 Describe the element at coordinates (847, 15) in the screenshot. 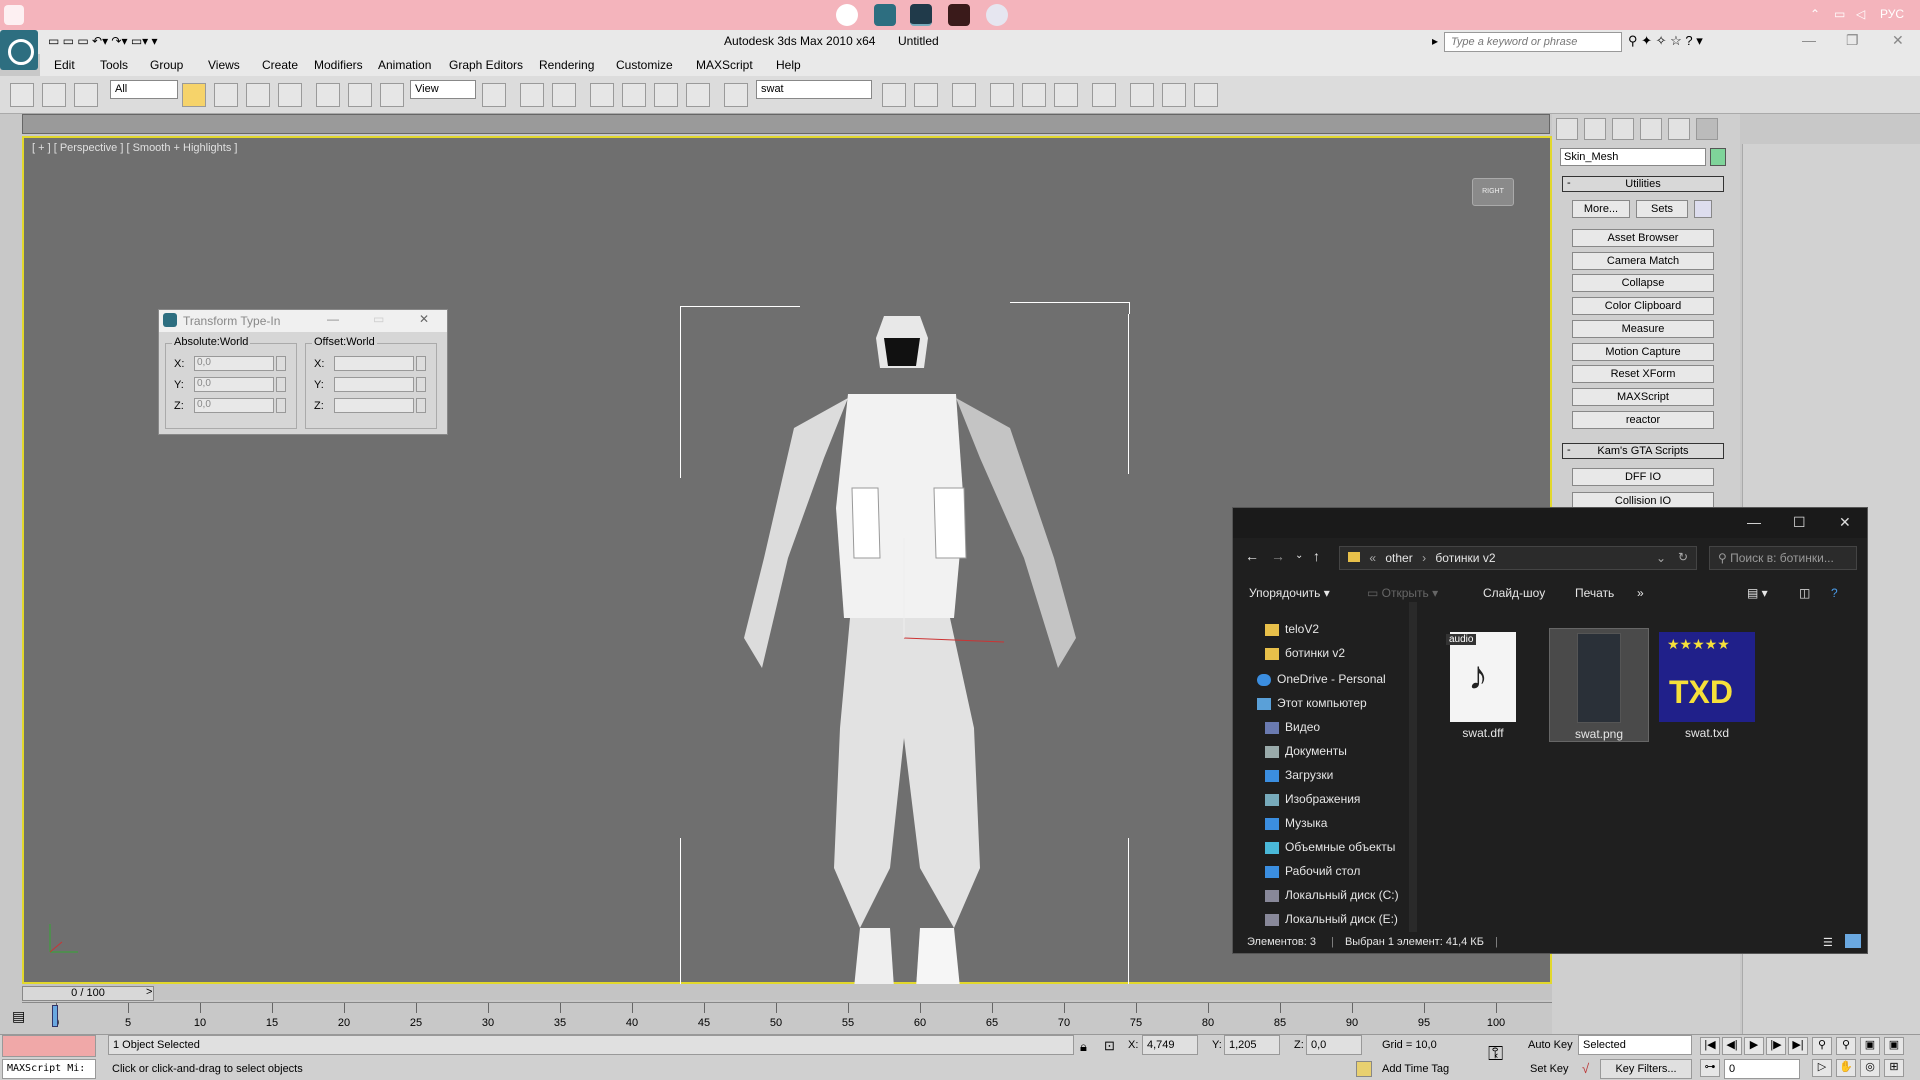

I see `chrome-icon` at that location.